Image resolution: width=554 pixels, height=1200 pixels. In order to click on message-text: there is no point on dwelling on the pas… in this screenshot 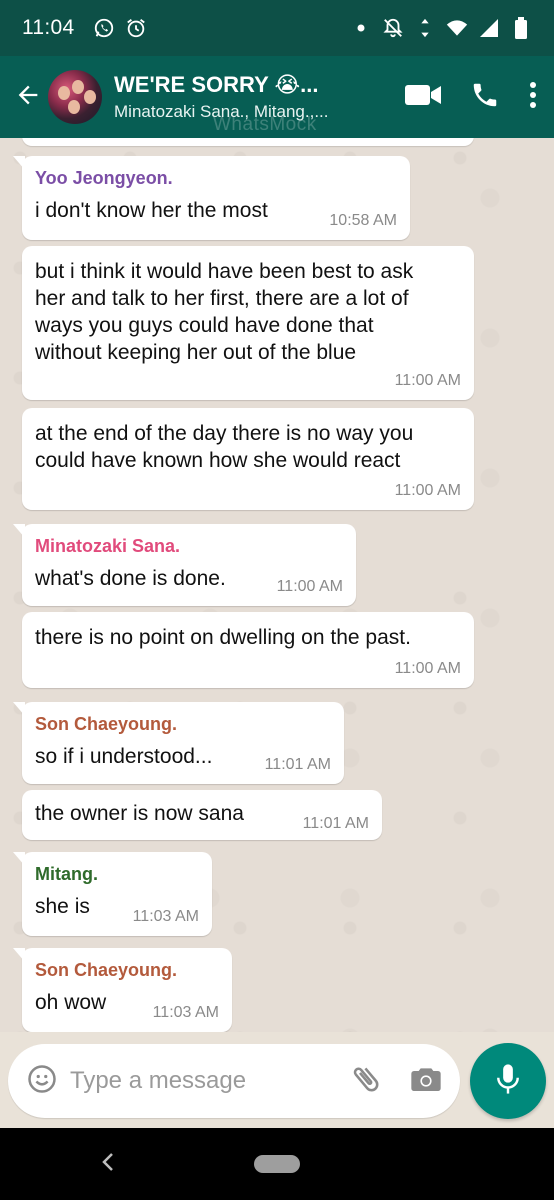, I will do `click(223, 637)`.